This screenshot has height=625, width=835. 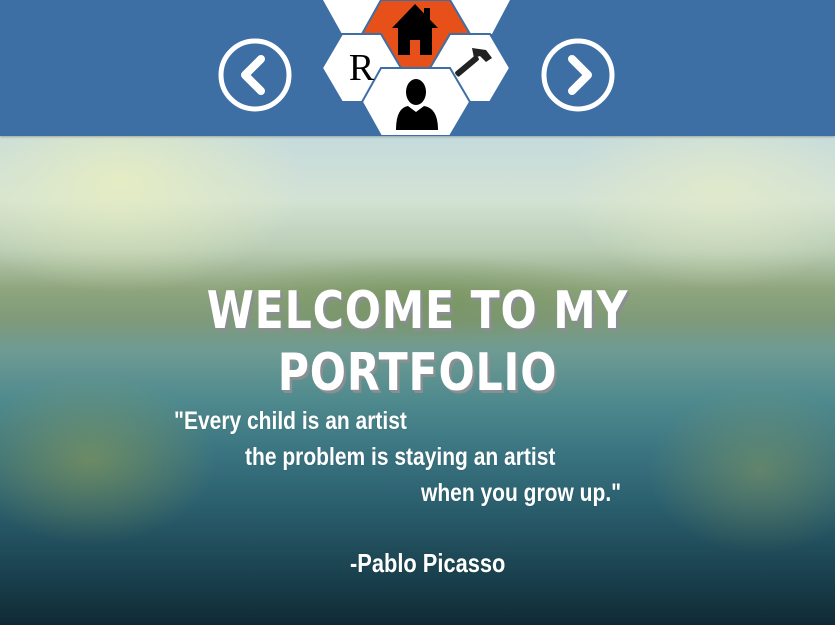 I want to click on resume-letter-label: R, so click(x=361, y=68).